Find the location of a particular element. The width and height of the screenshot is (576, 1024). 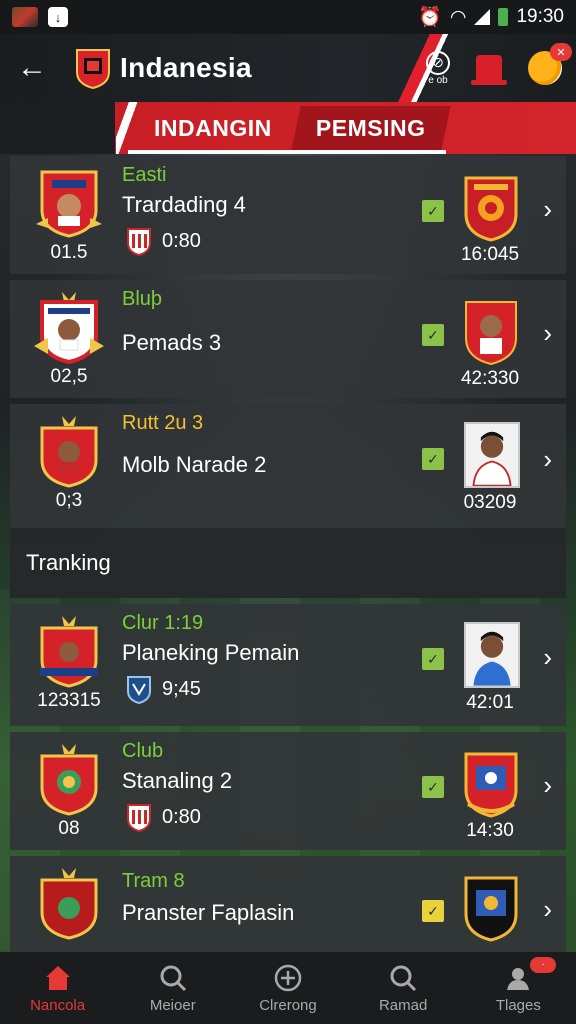

match-title: Molb Narade 2 is located at coordinates (194, 464).